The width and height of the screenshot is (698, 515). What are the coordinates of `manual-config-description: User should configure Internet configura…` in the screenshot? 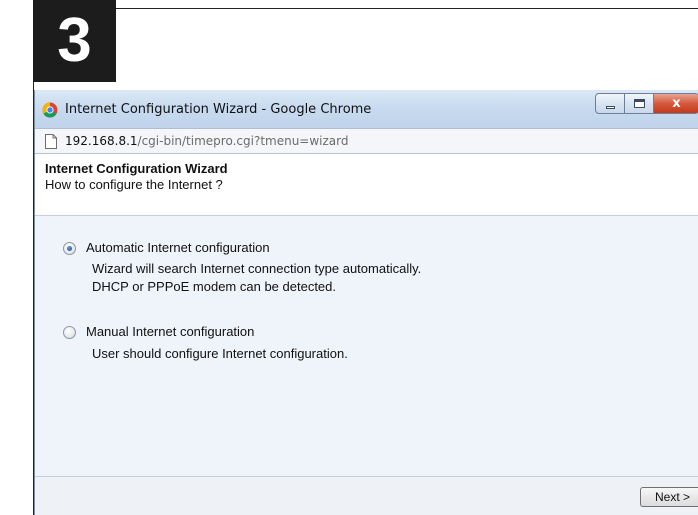 It's located at (220, 353).